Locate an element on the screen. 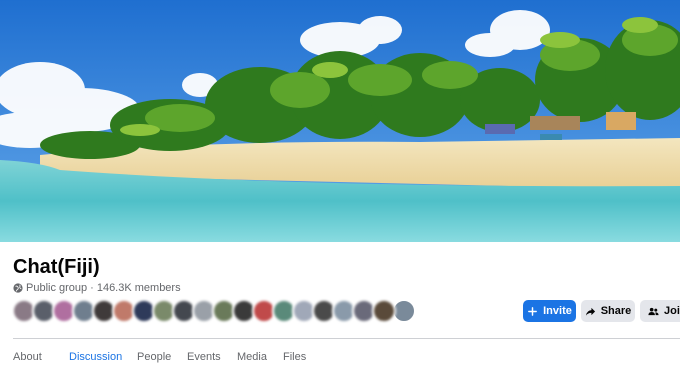 The image size is (680, 365). people-icon is located at coordinates (653, 311).